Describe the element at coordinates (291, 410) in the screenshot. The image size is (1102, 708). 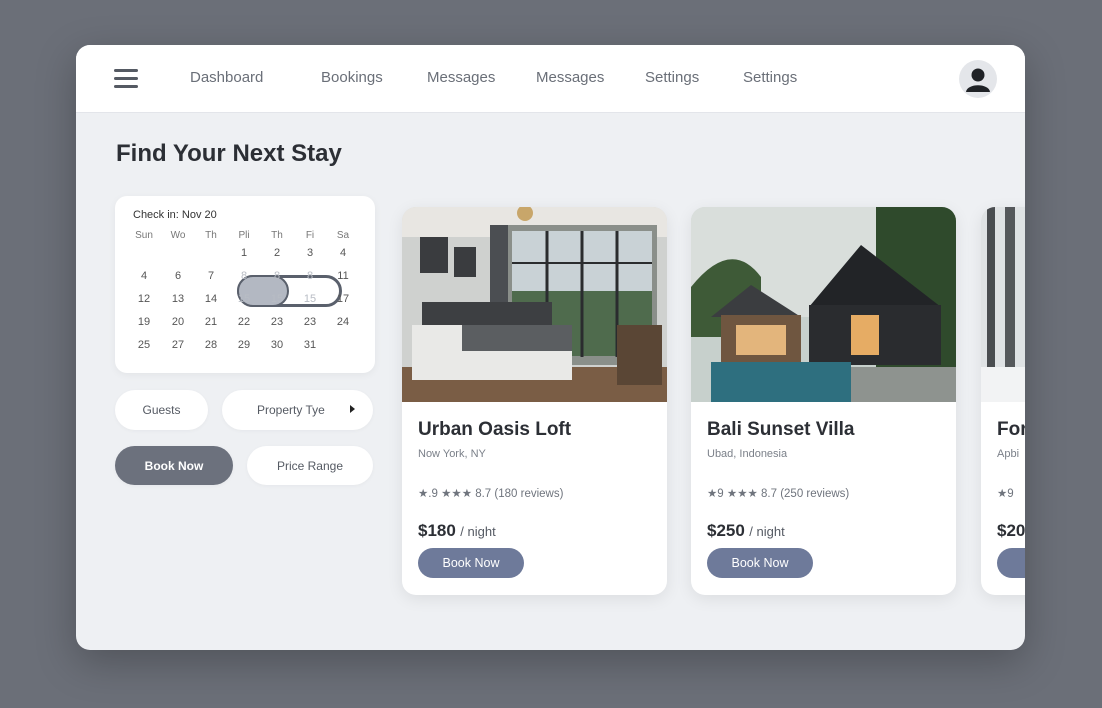
I see `property-type-label: Property Tye` at that location.